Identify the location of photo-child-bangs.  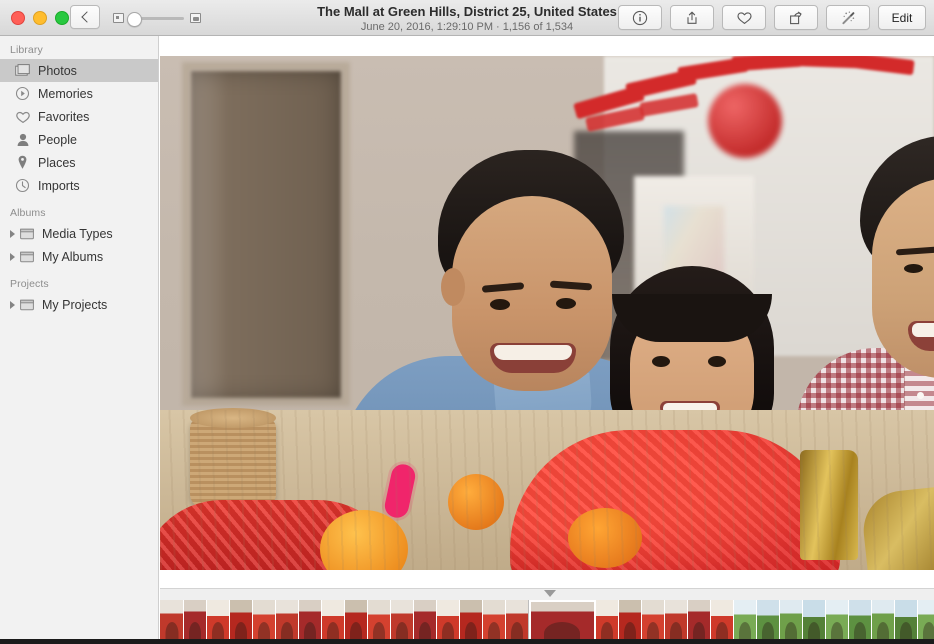
(692, 318).